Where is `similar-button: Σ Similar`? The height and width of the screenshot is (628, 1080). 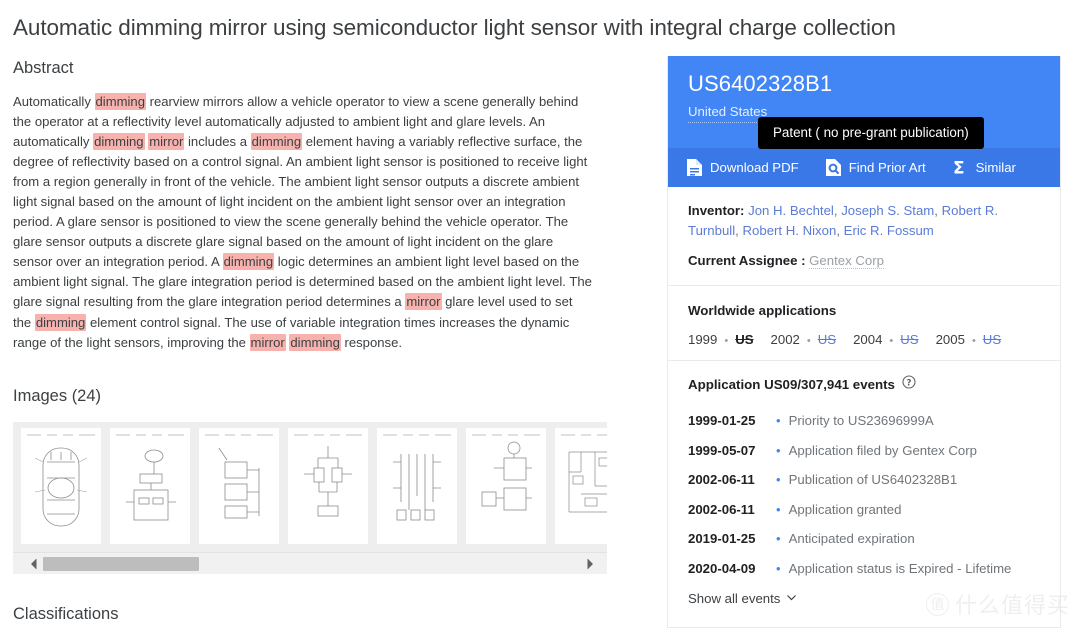 similar-button: Σ Similar is located at coordinates (984, 168).